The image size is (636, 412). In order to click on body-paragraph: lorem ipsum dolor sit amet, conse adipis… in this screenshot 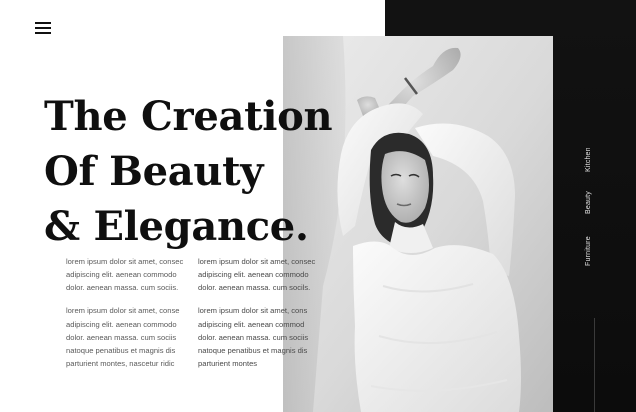, I will do `click(123, 337)`.